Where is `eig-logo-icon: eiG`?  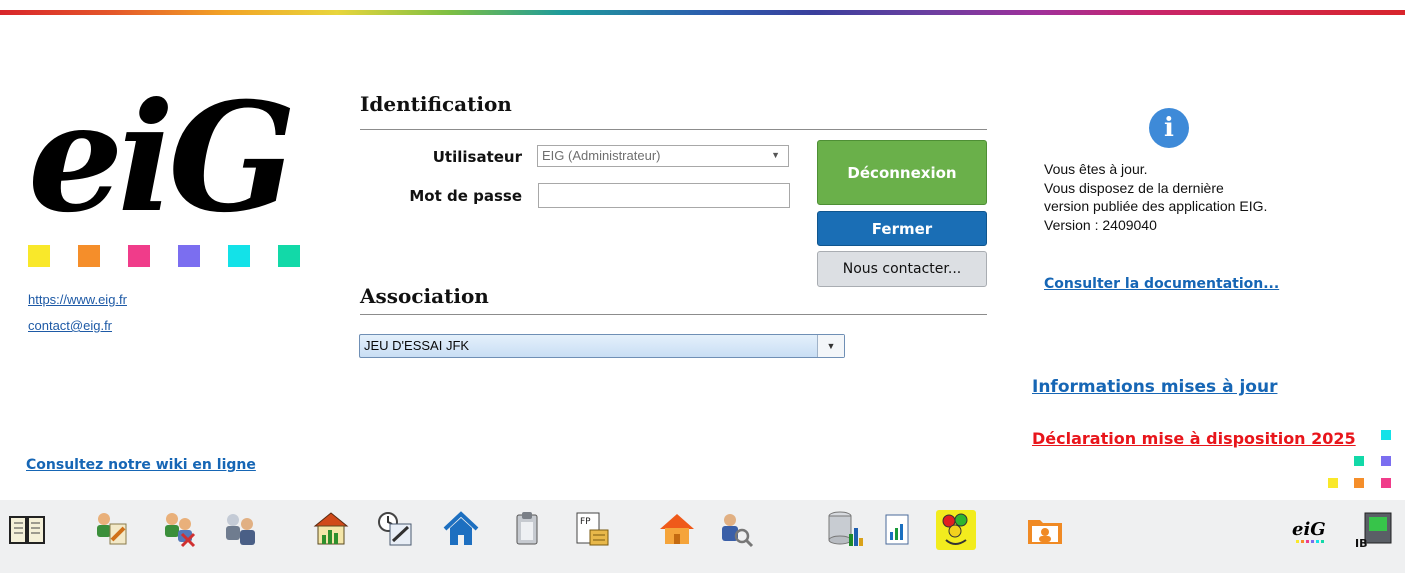 eig-logo-icon: eiG is located at coordinates (1311, 529).